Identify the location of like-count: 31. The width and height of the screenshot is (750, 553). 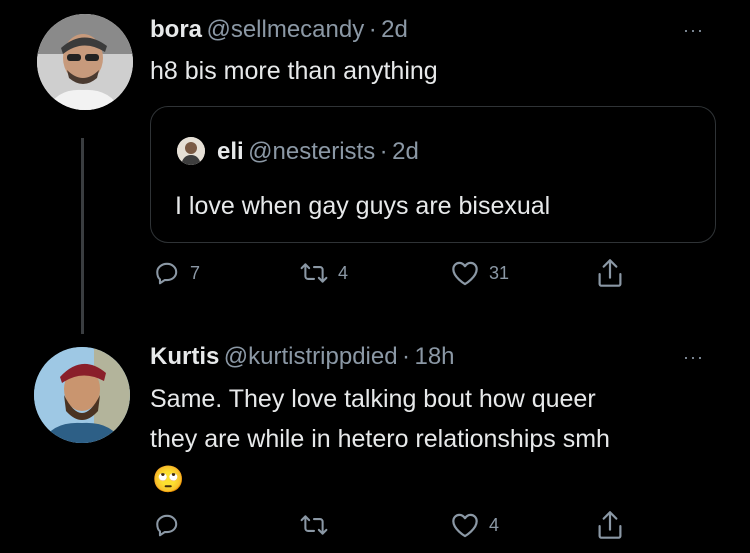
(499, 272).